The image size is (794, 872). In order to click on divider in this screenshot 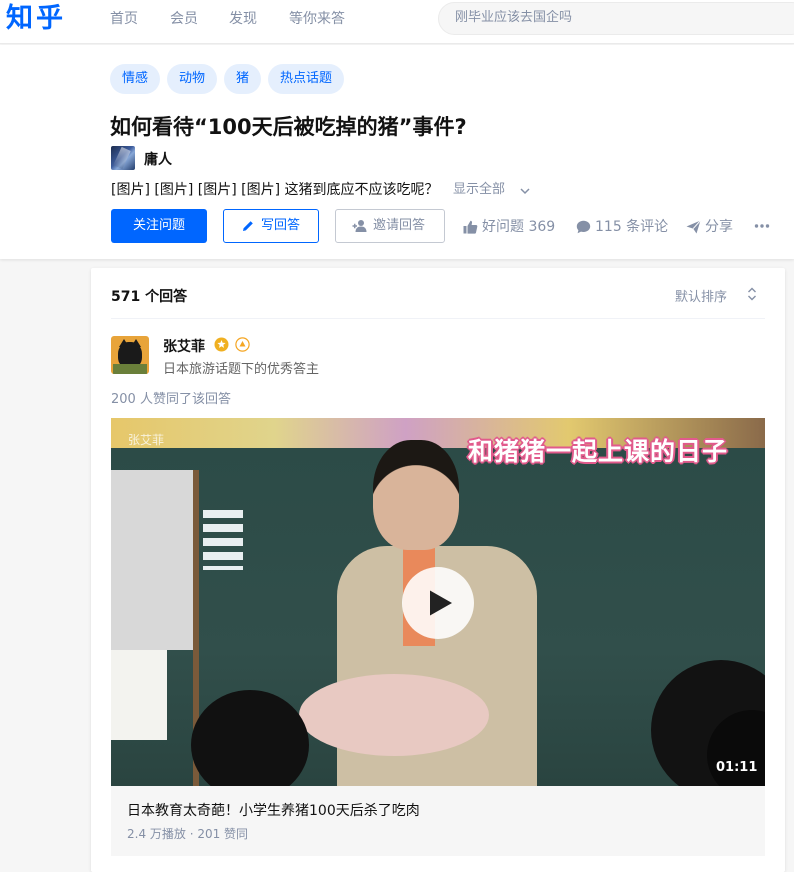, I will do `click(438, 318)`.